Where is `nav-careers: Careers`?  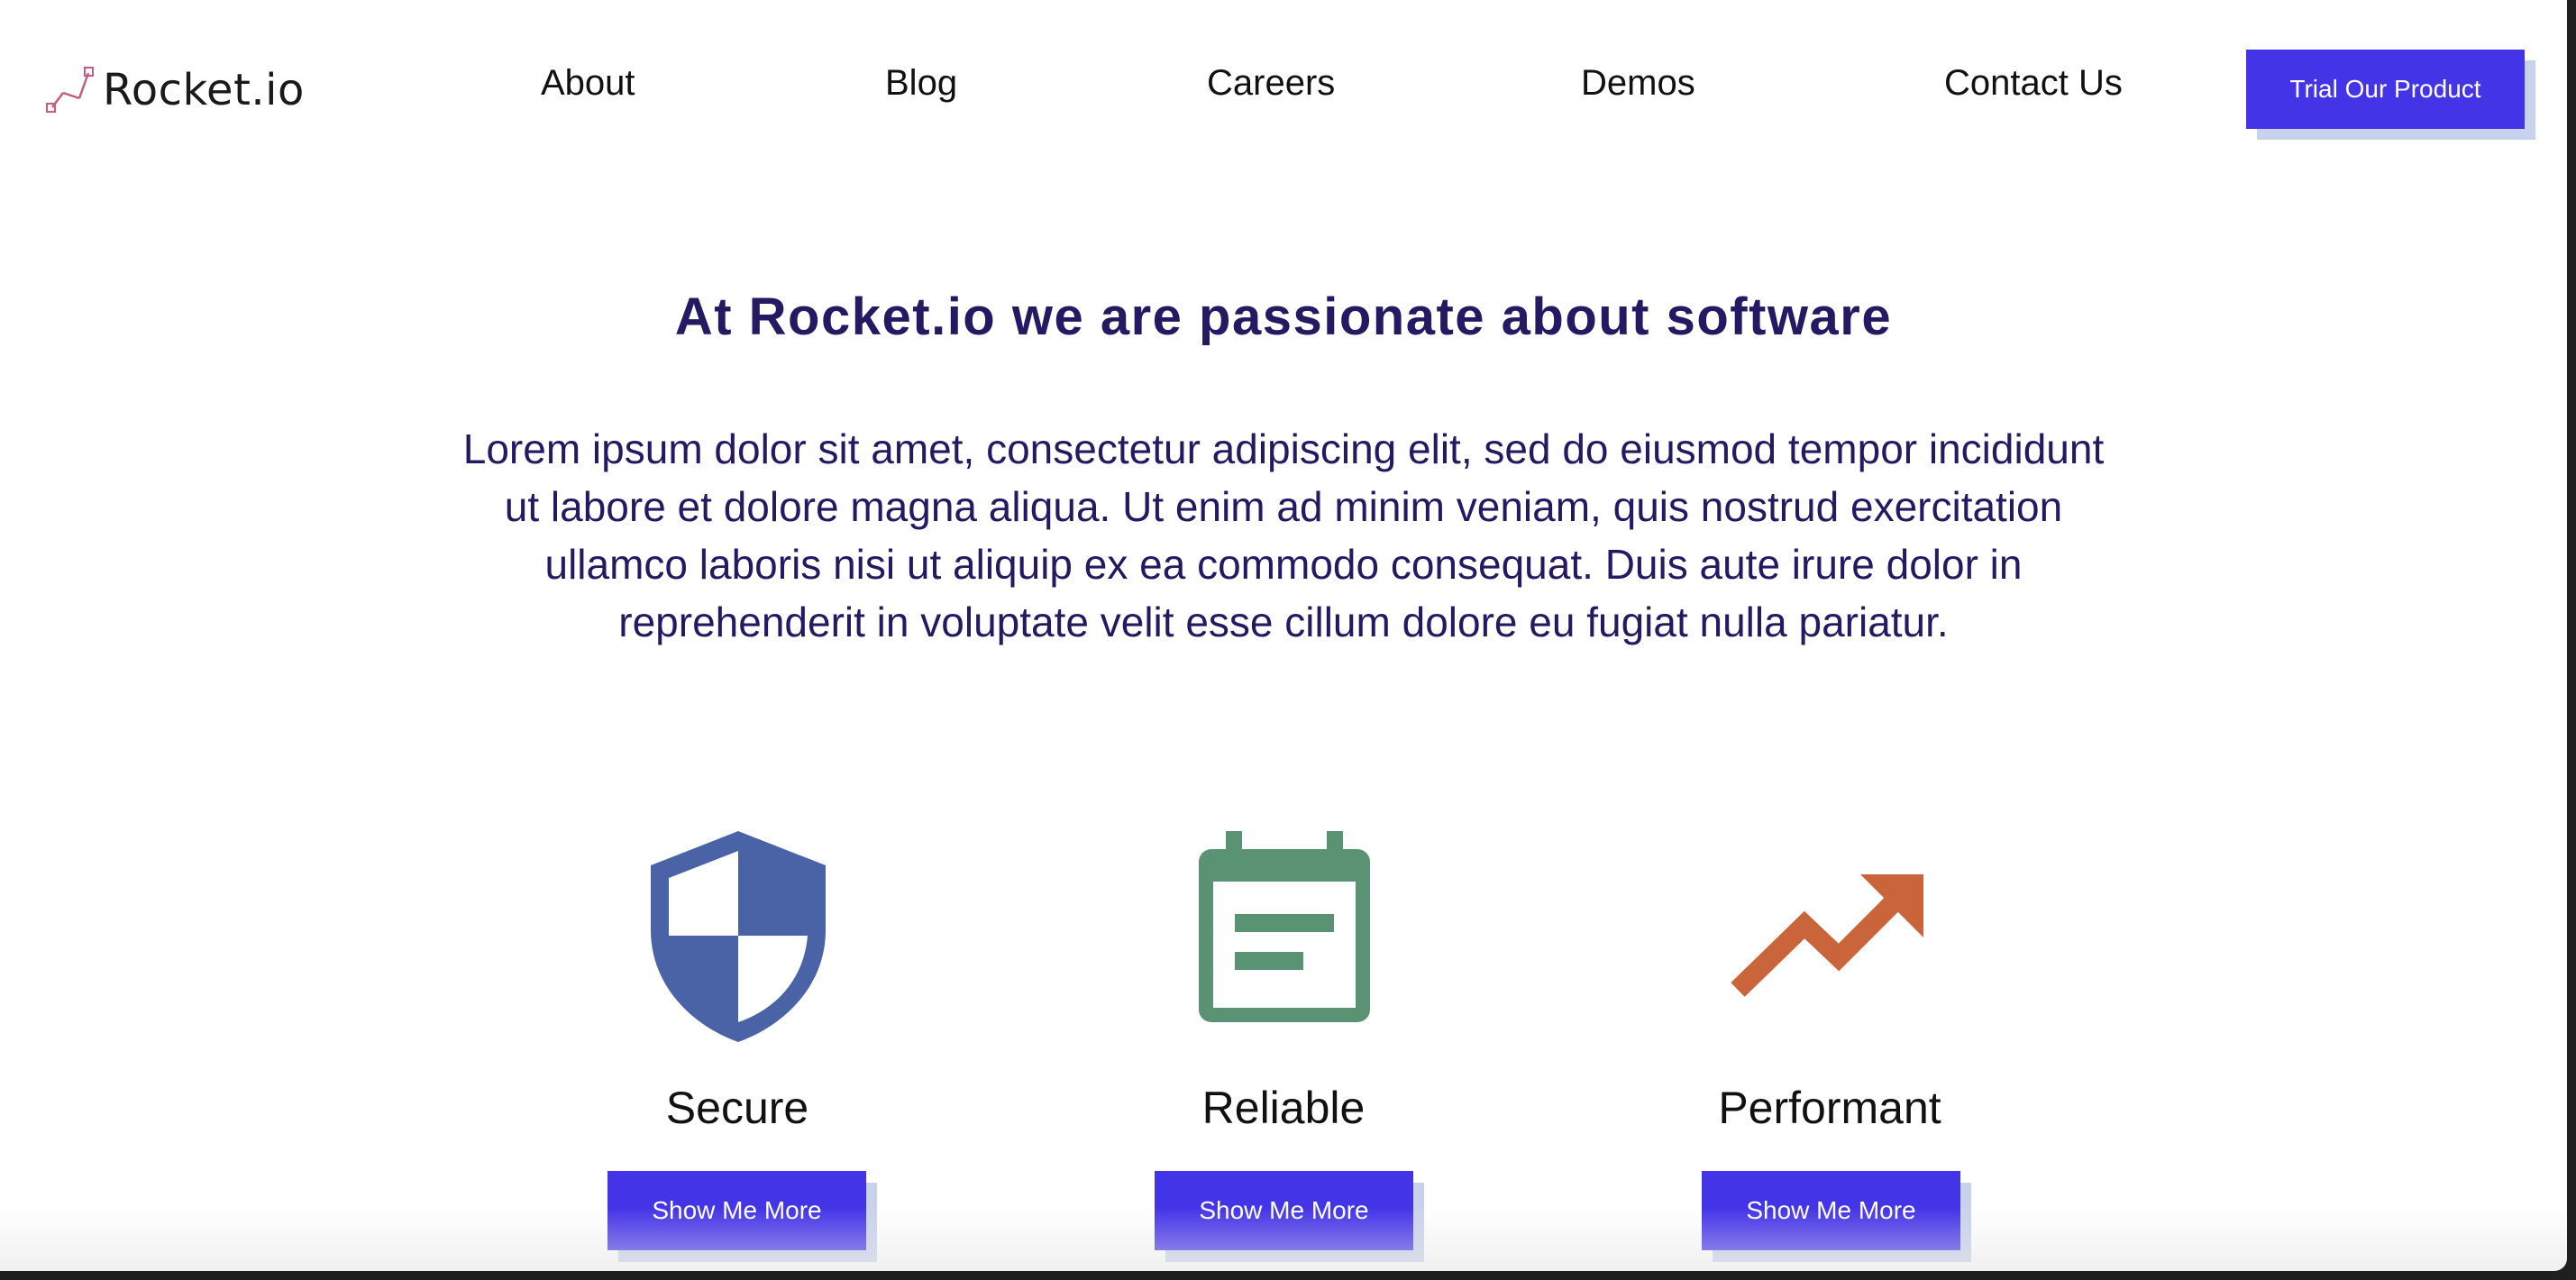 nav-careers: Careers is located at coordinates (1271, 83).